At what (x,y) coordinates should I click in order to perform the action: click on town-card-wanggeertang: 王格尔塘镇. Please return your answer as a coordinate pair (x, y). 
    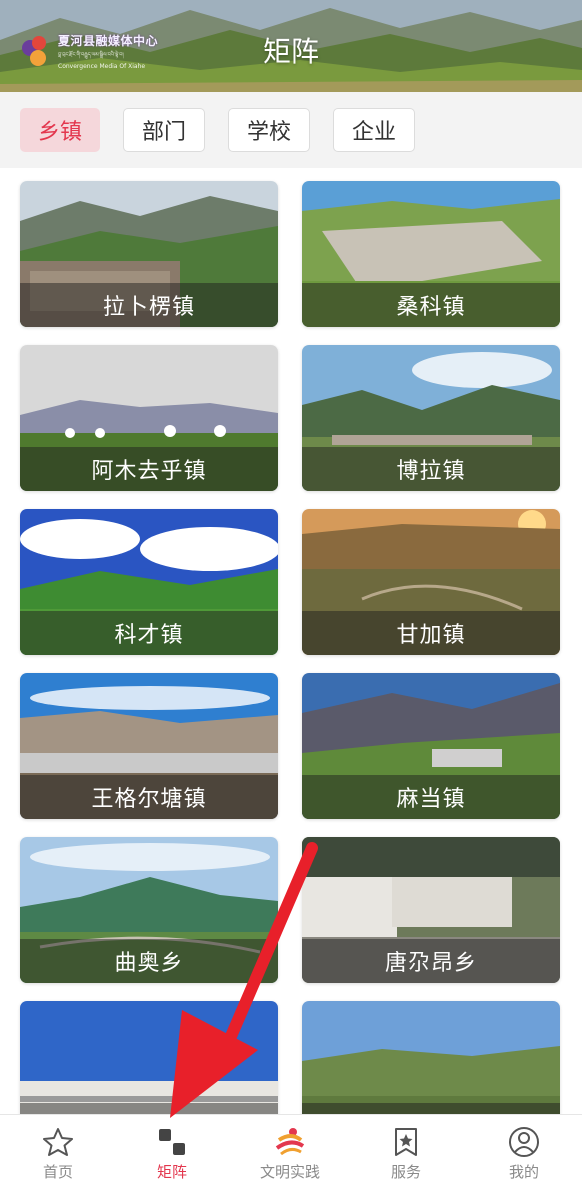
    Looking at the image, I should click on (149, 746).